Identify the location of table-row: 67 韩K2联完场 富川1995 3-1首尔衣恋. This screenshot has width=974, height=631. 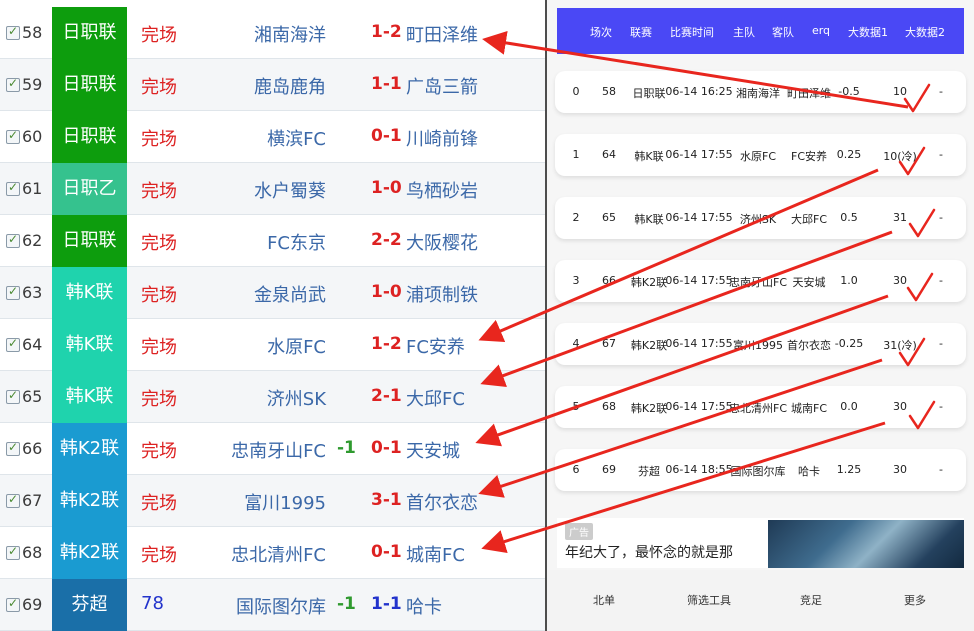
(273, 501).